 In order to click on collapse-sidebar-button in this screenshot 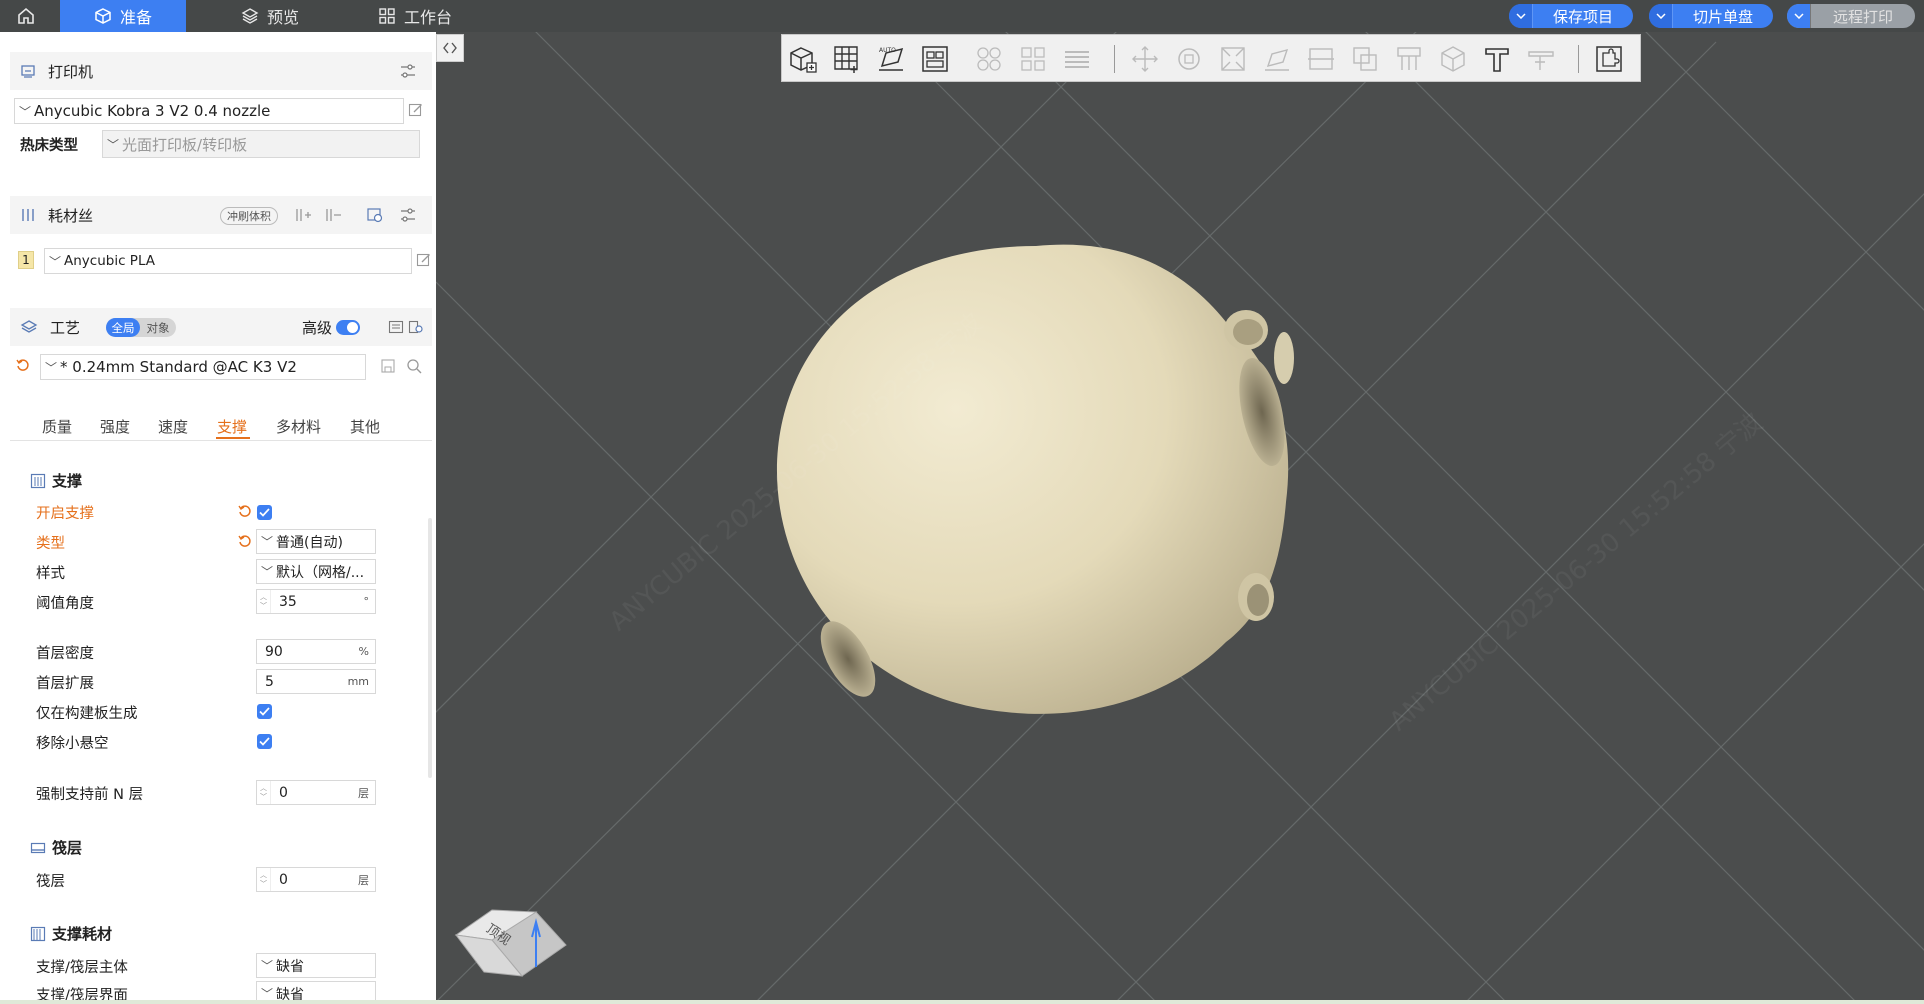, I will do `click(450, 48)`.